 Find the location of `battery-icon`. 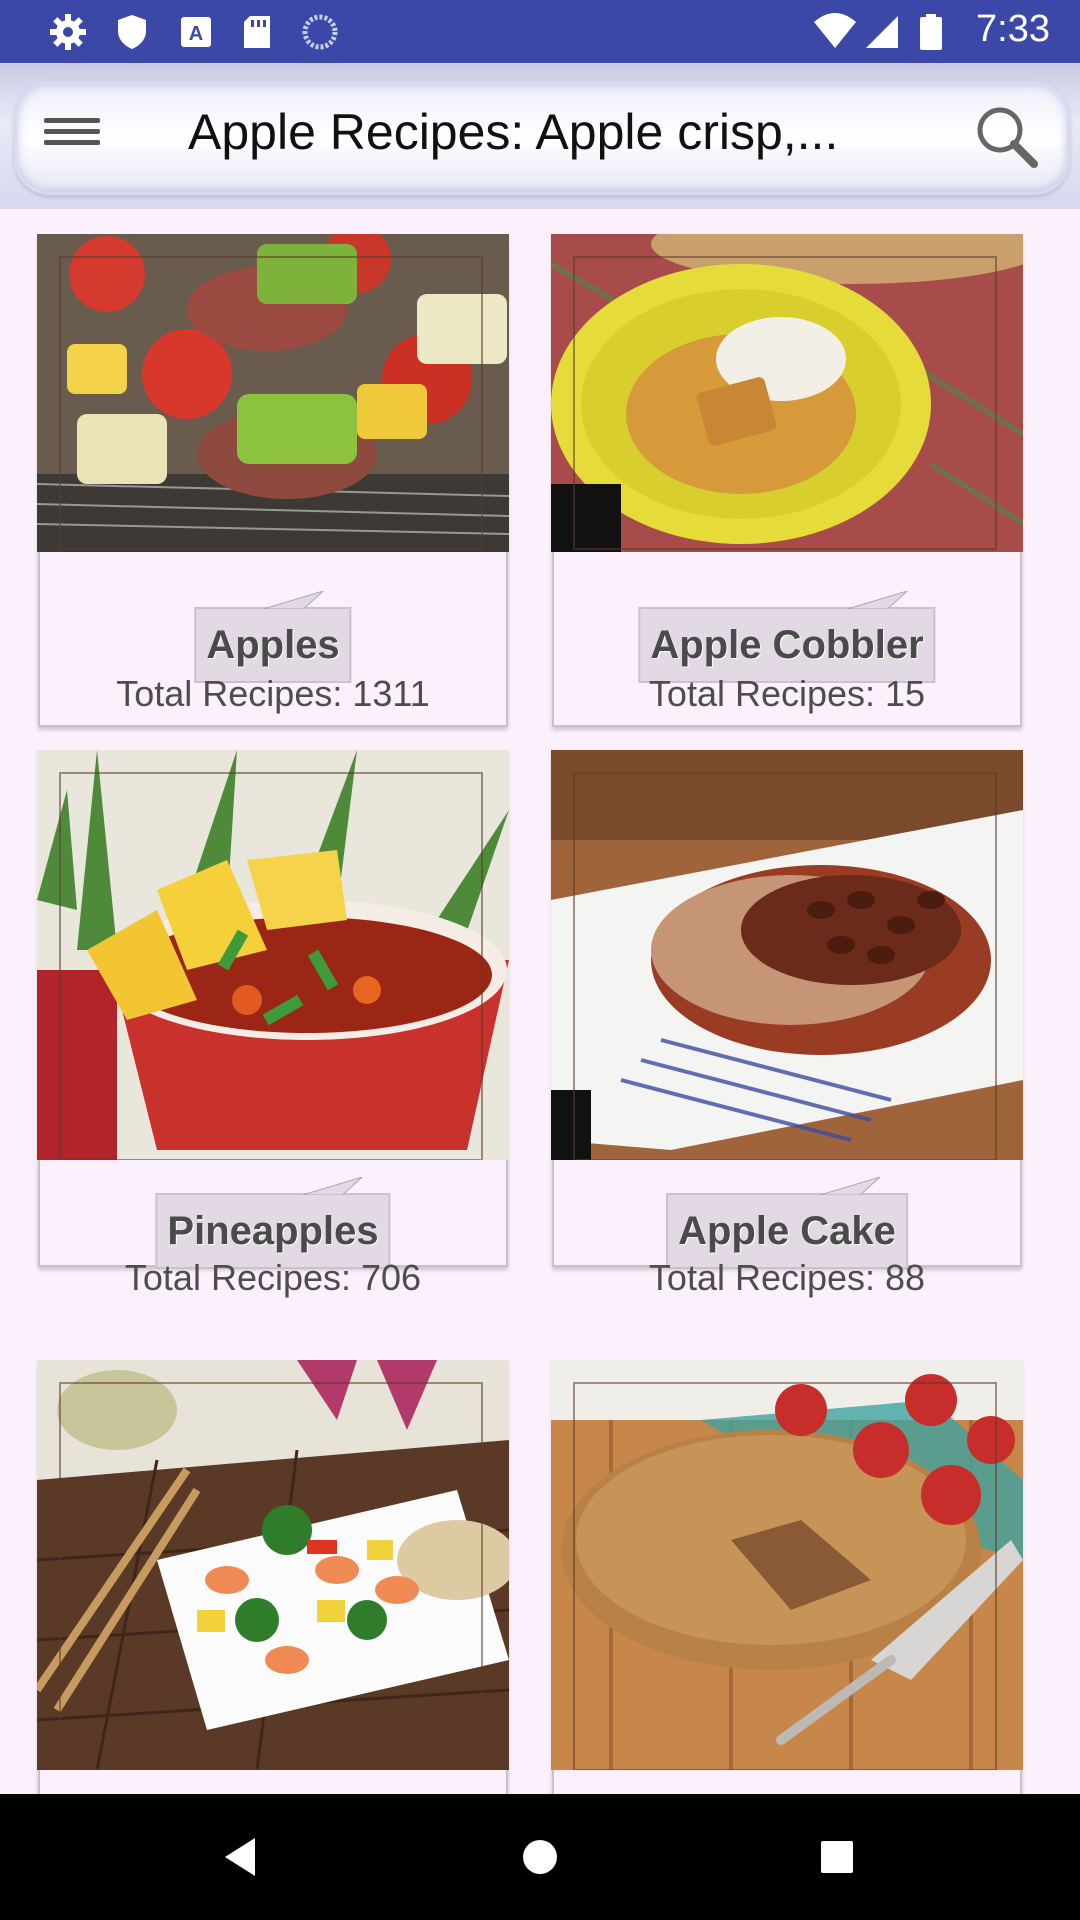

battery-icon is located at coordinates (931, 32).